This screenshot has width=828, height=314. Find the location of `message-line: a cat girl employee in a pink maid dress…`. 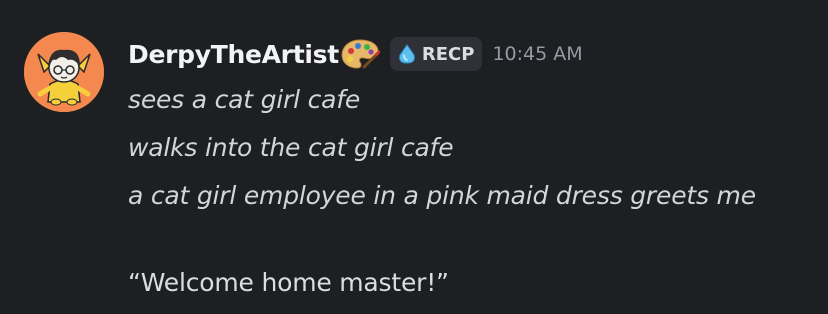

message-line: a cat girl employee in a pink maid dress… is located at coordinates (442, 195).